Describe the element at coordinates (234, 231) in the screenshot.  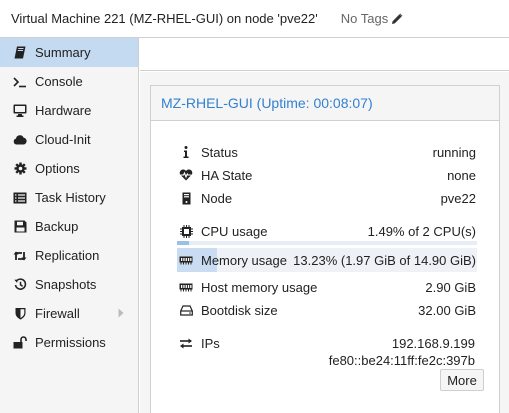
I see `cpu-label: CPU usage` at that location.